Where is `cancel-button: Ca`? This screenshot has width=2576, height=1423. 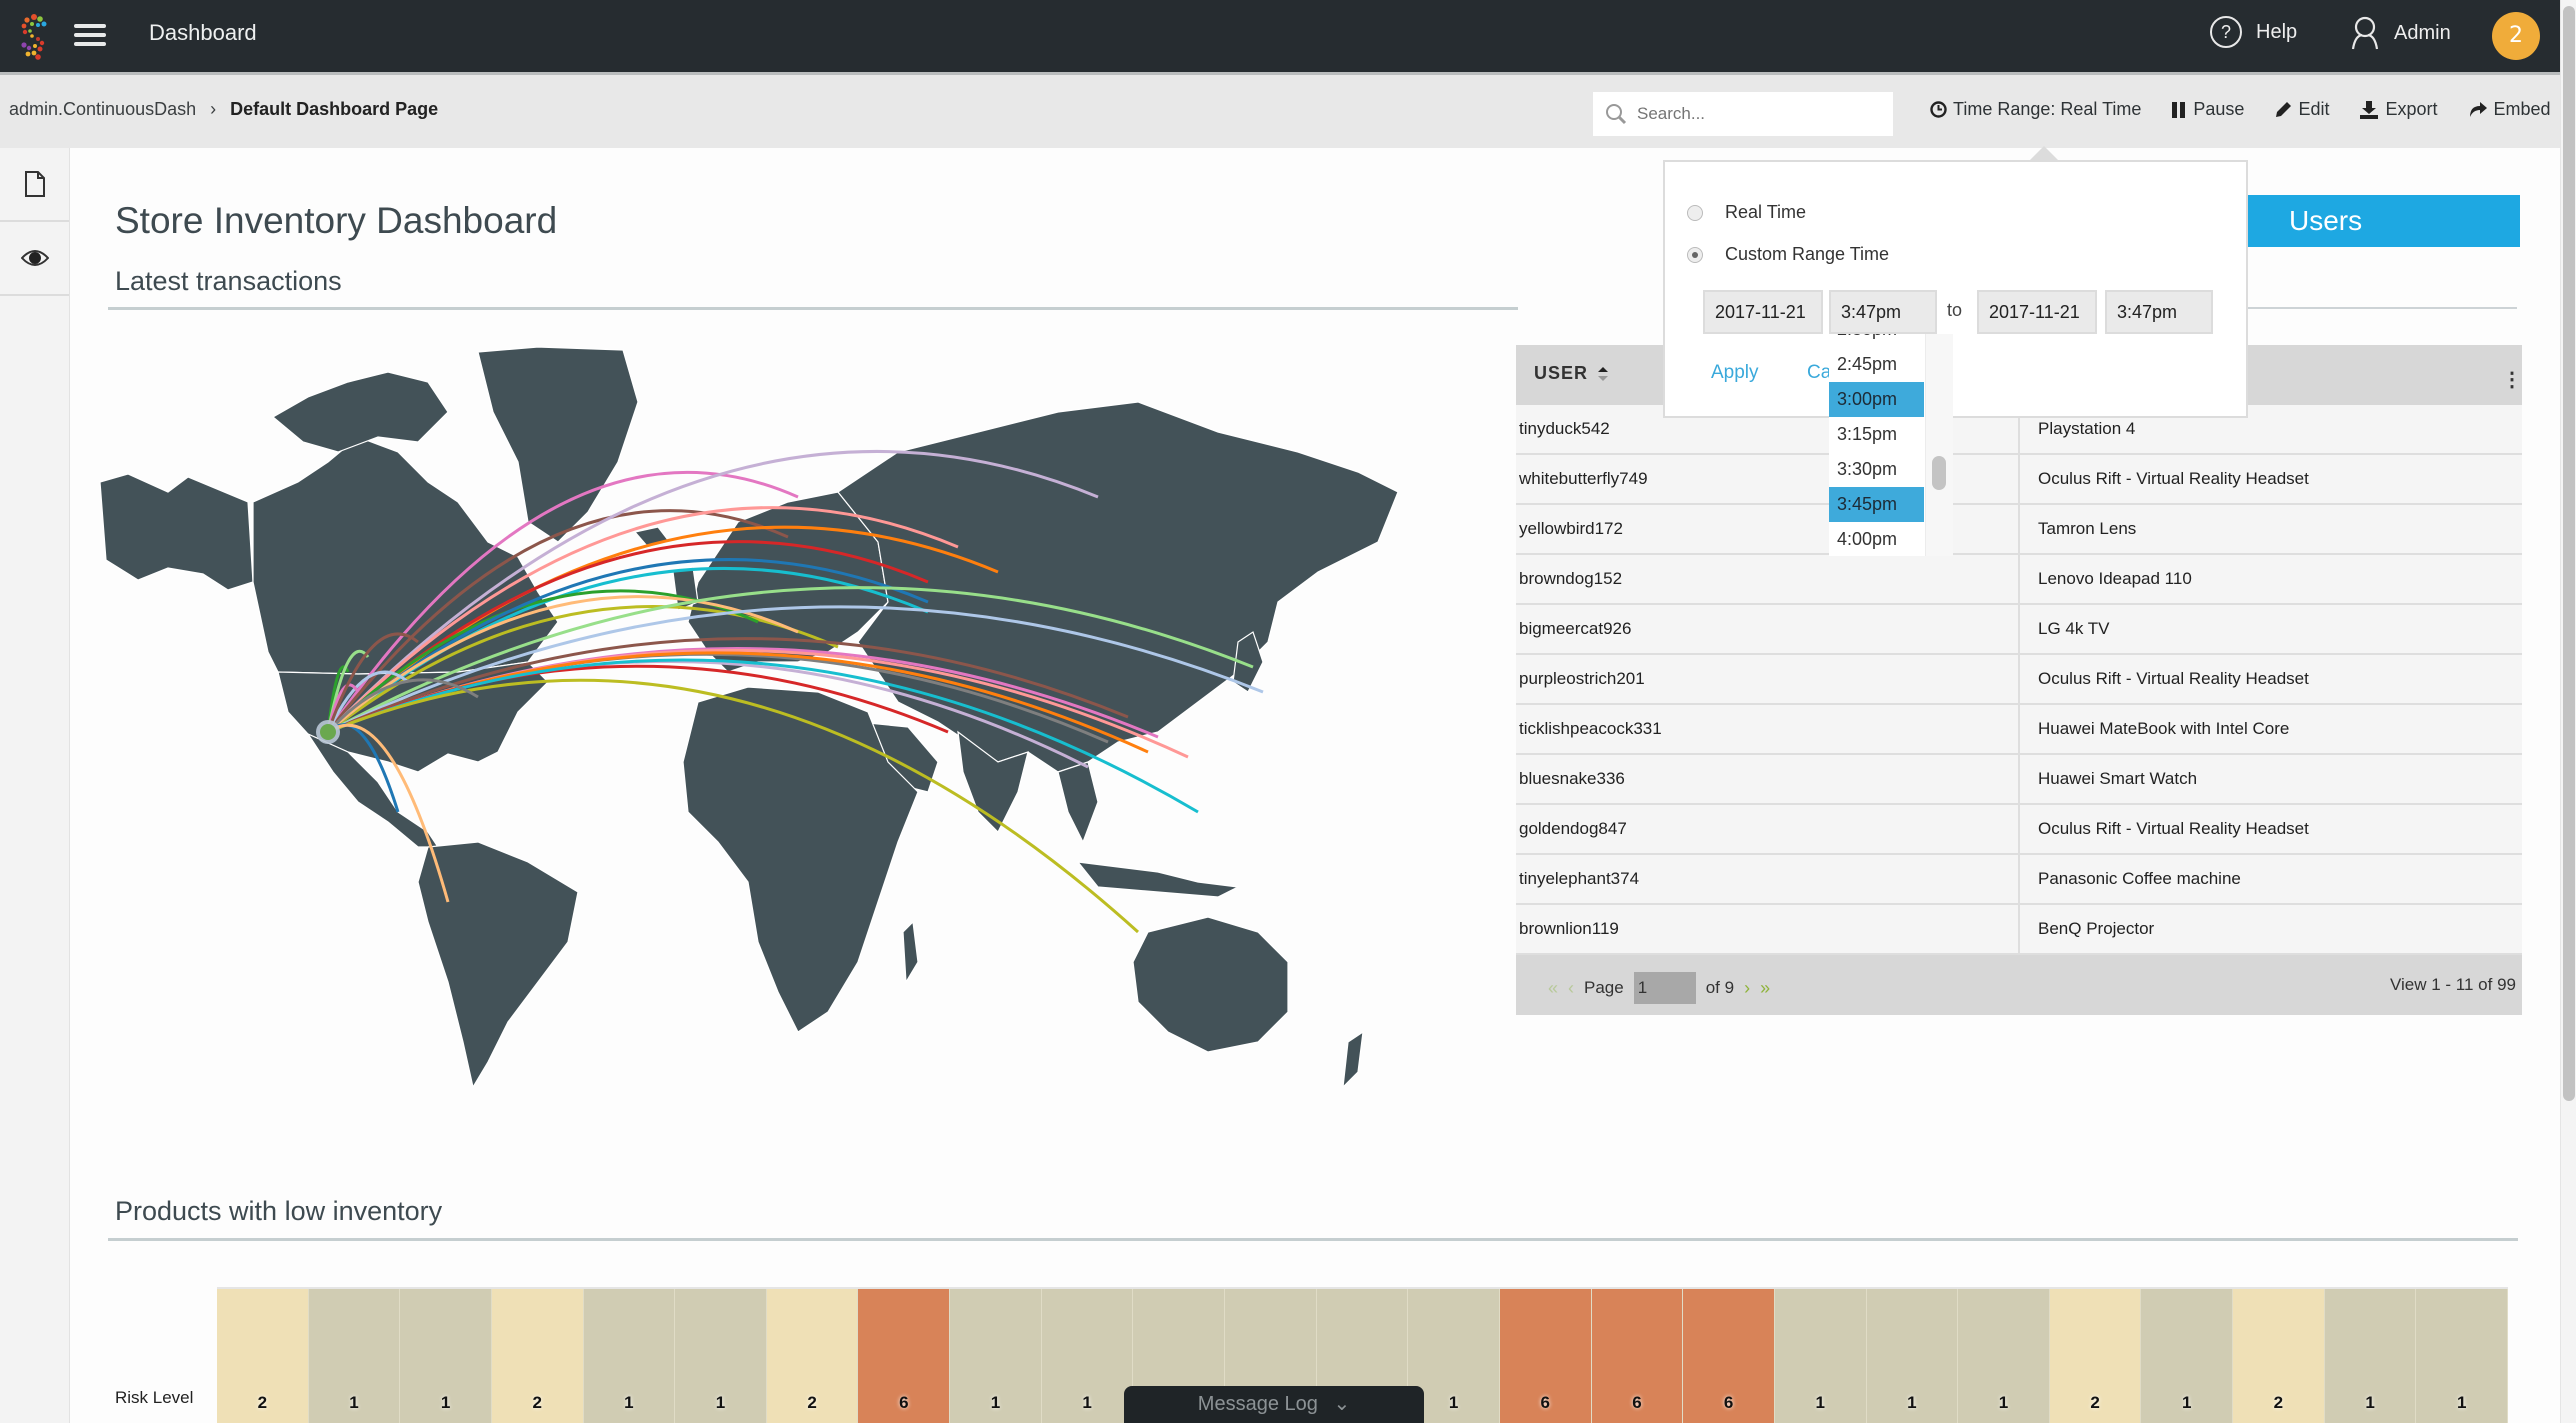
cancel-button: Ca is located at coordinates (1819, 373).